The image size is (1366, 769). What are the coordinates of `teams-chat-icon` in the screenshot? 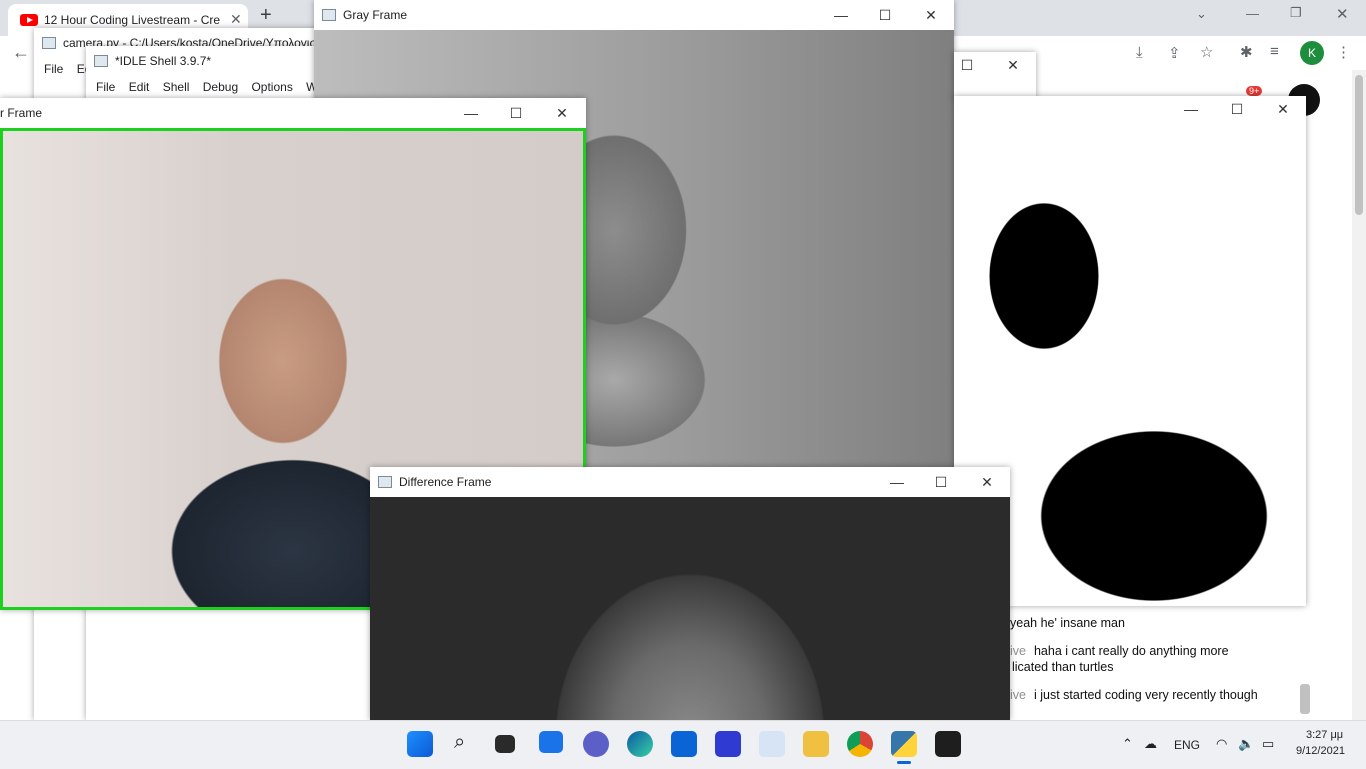 It's located at (596, 744).